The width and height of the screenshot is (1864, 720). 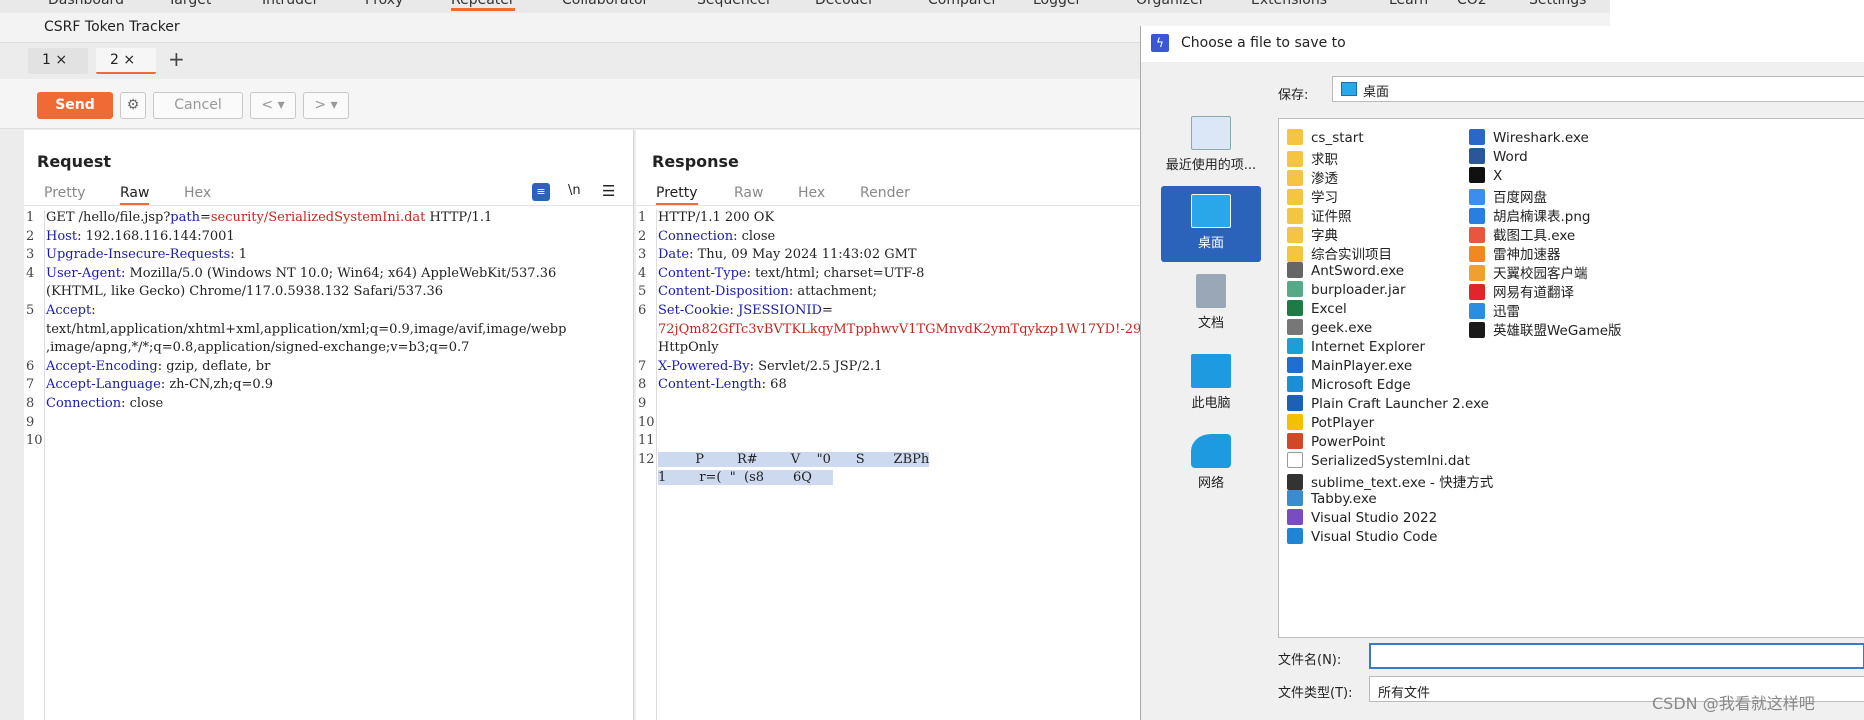 I want to click on desktop-icon, so click(x=1211, y=211).